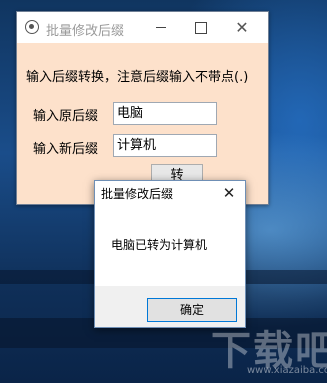 This screenshot has width=327, height=383. Describe the element at coordinates (159, 245) in the screenshot. I see `message-text: 电脑已转为计算机` at that location.